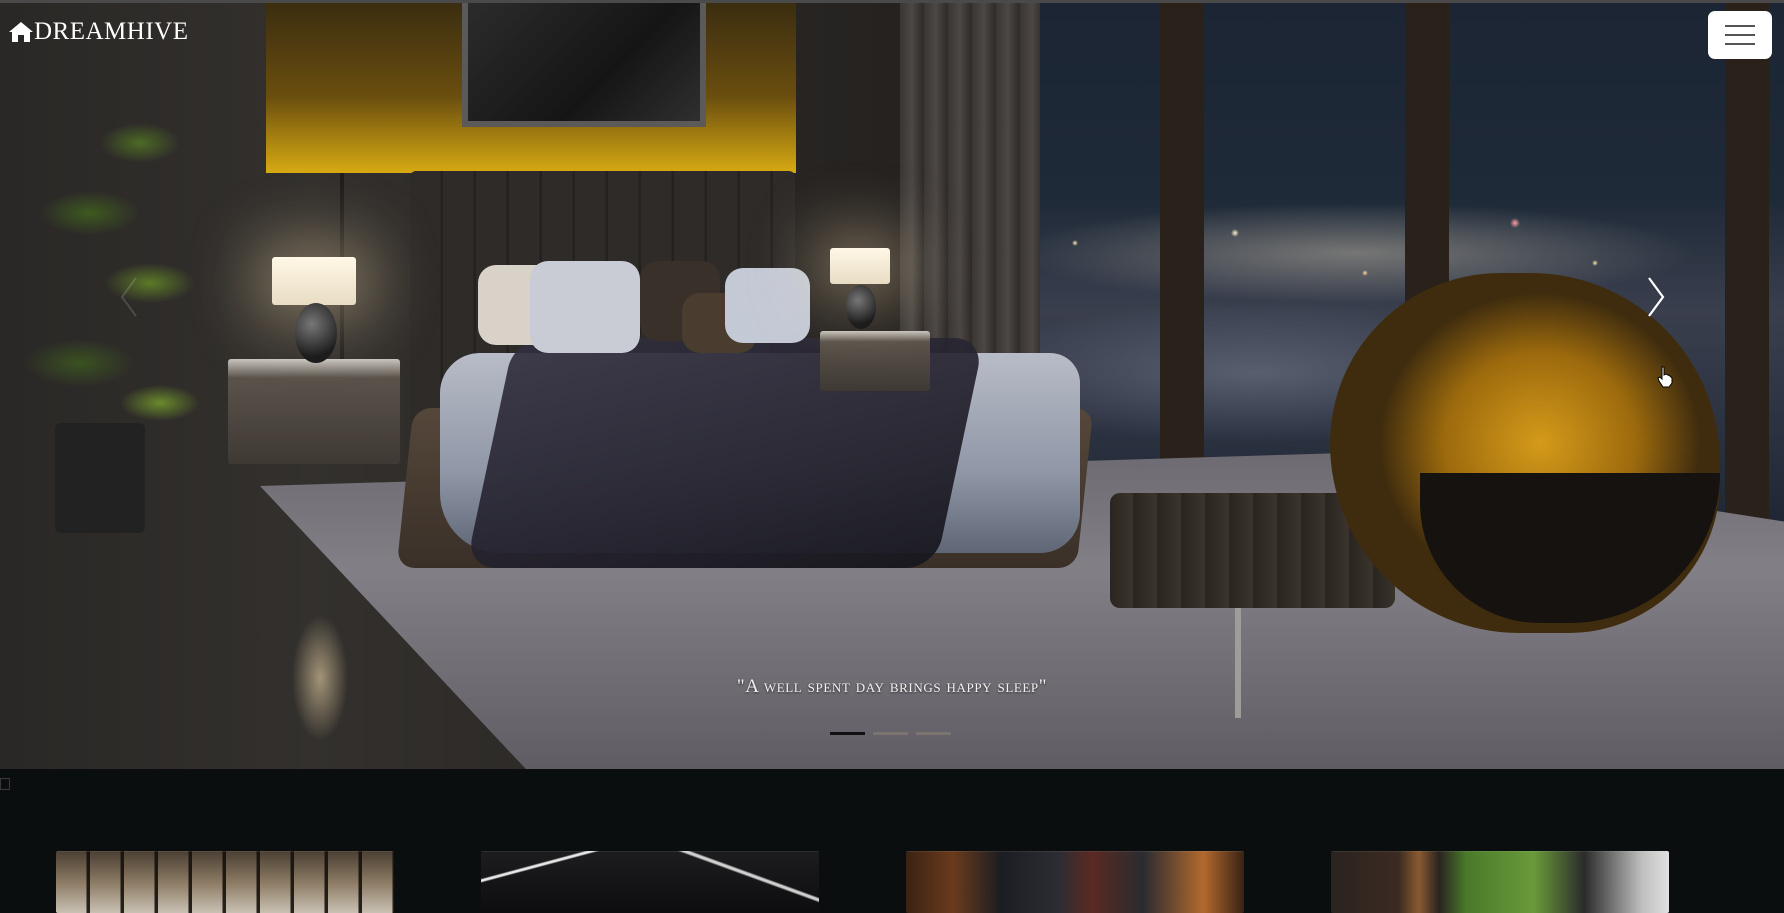 The width and height of the screenshot is (1784, 913). I want to click on menu-toggle-button, so click(1740, 35).